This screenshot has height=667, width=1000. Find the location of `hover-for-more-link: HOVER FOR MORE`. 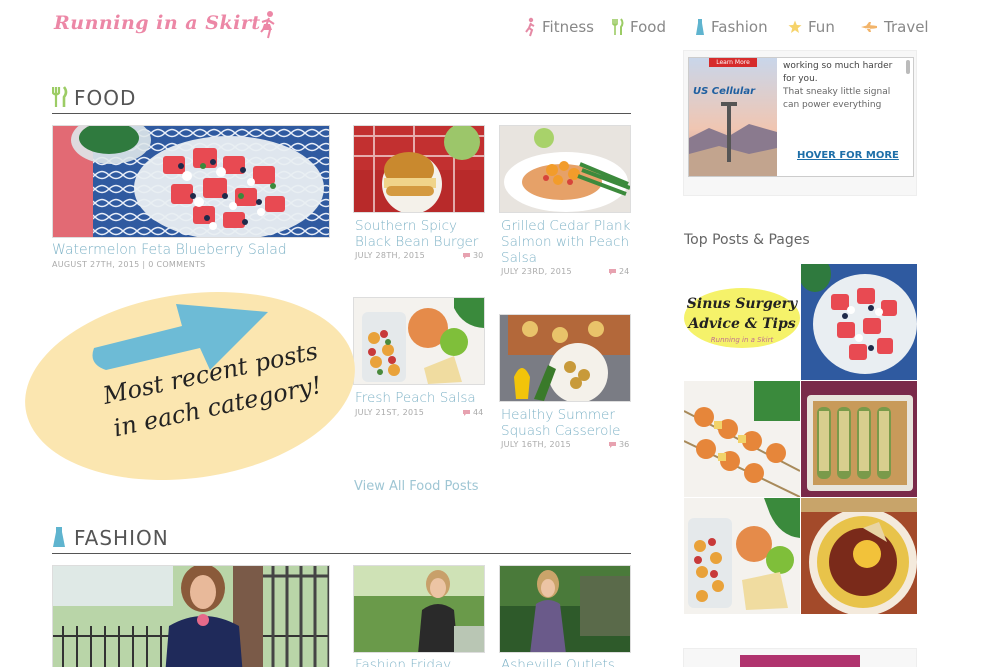

hover-for-more-link: HOVER FOR MORE is located at coordinates (848, 155).